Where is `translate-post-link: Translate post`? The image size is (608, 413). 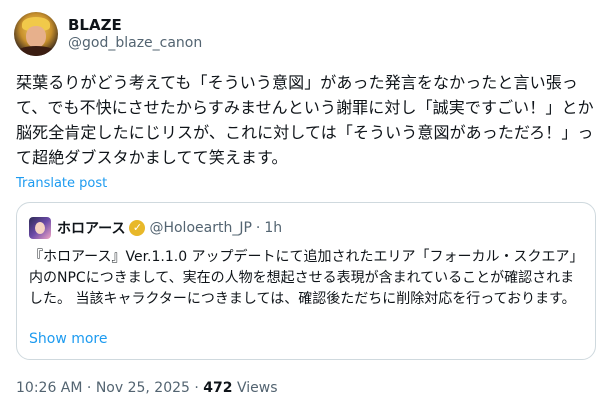
translate-post-link: Translate post is located at coordinates (61, 183).